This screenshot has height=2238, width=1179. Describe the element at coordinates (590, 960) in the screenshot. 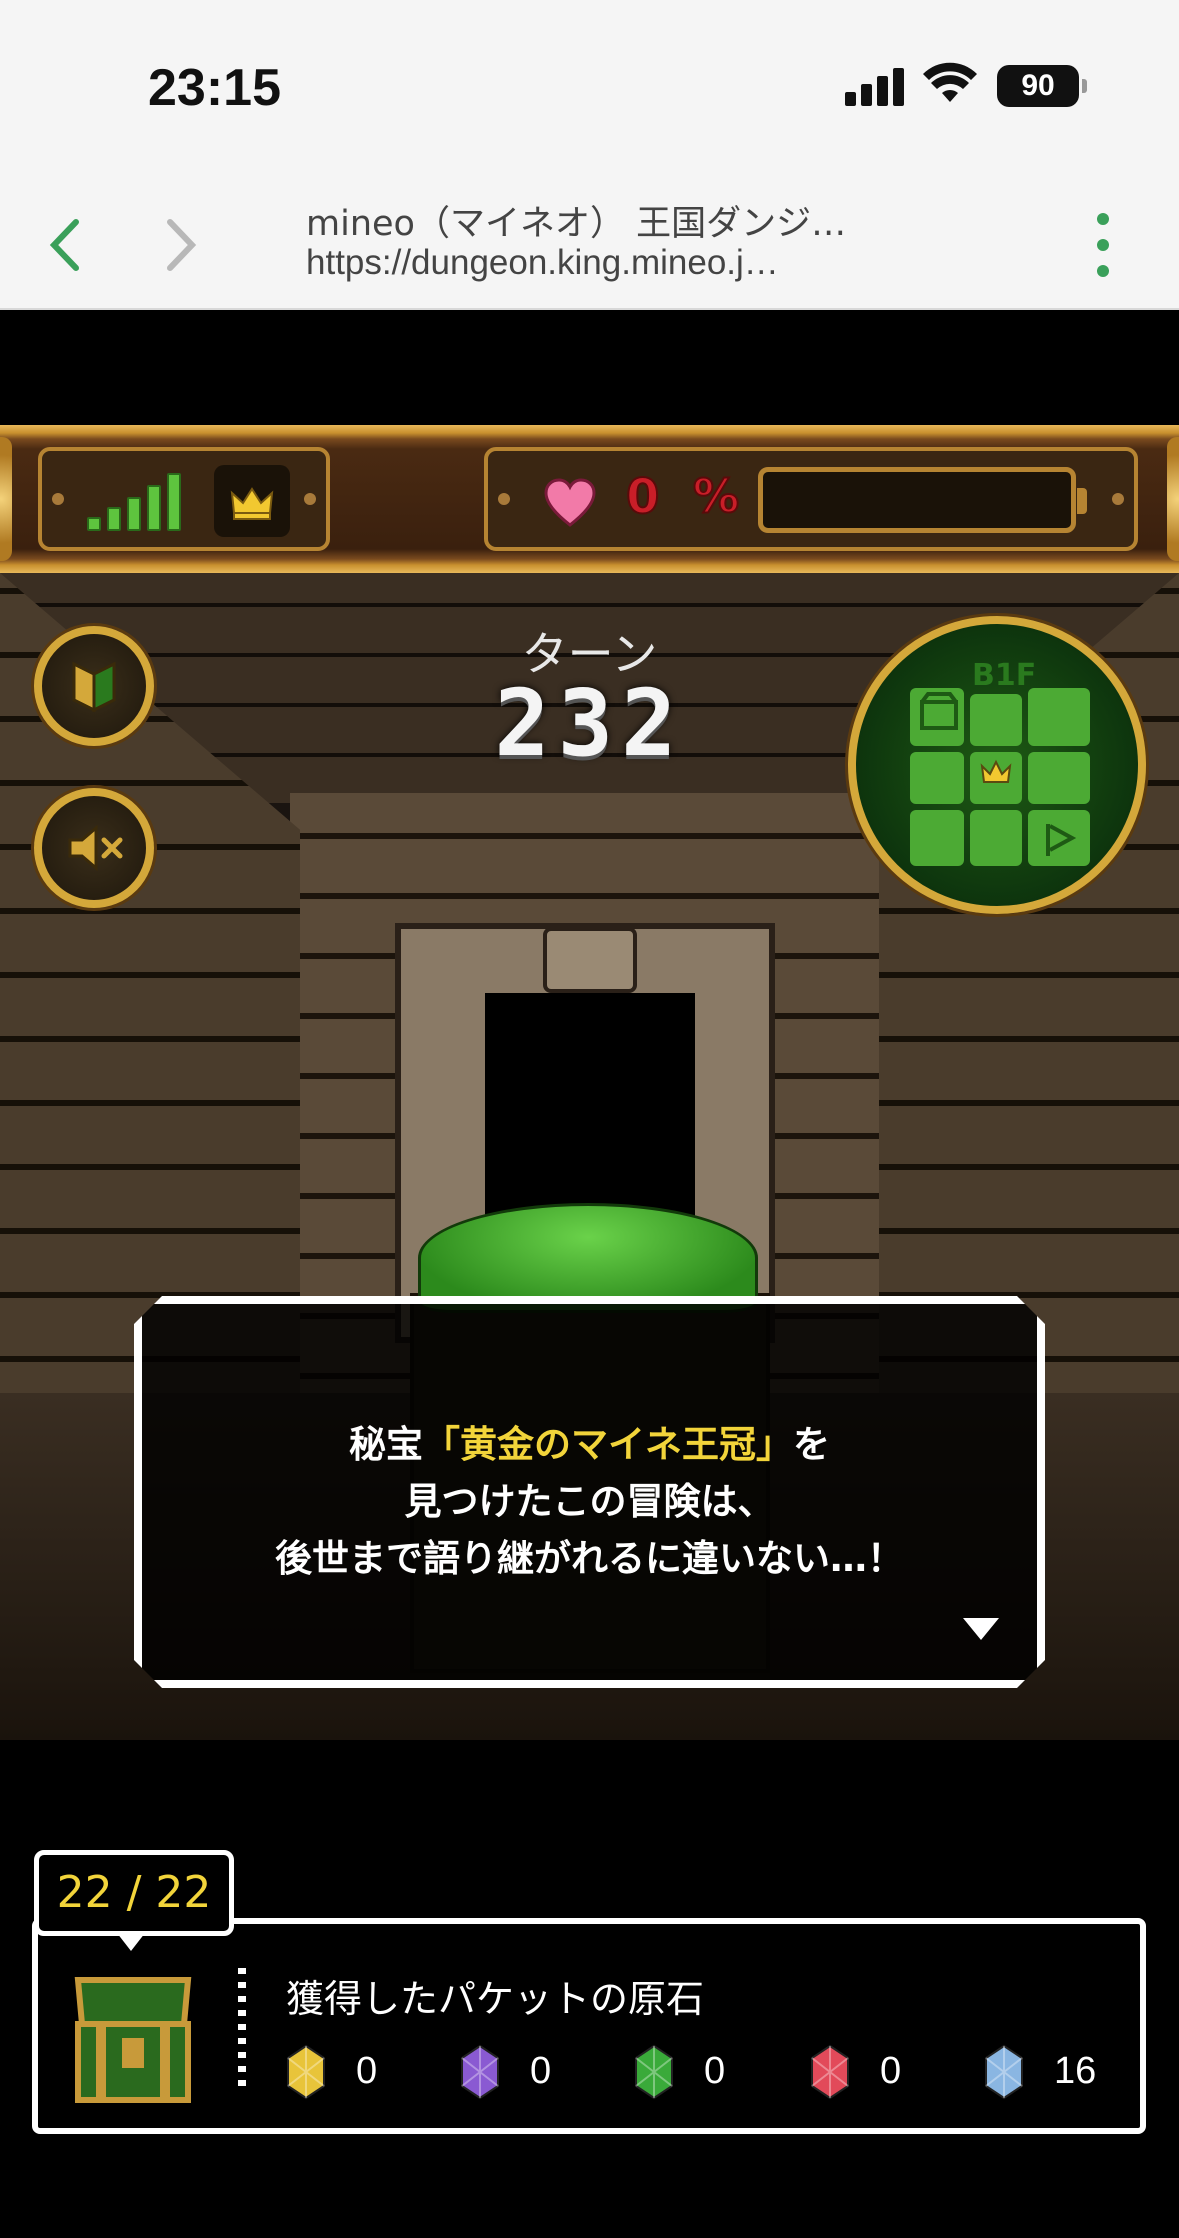

I see `doorway-keystone` at that location.